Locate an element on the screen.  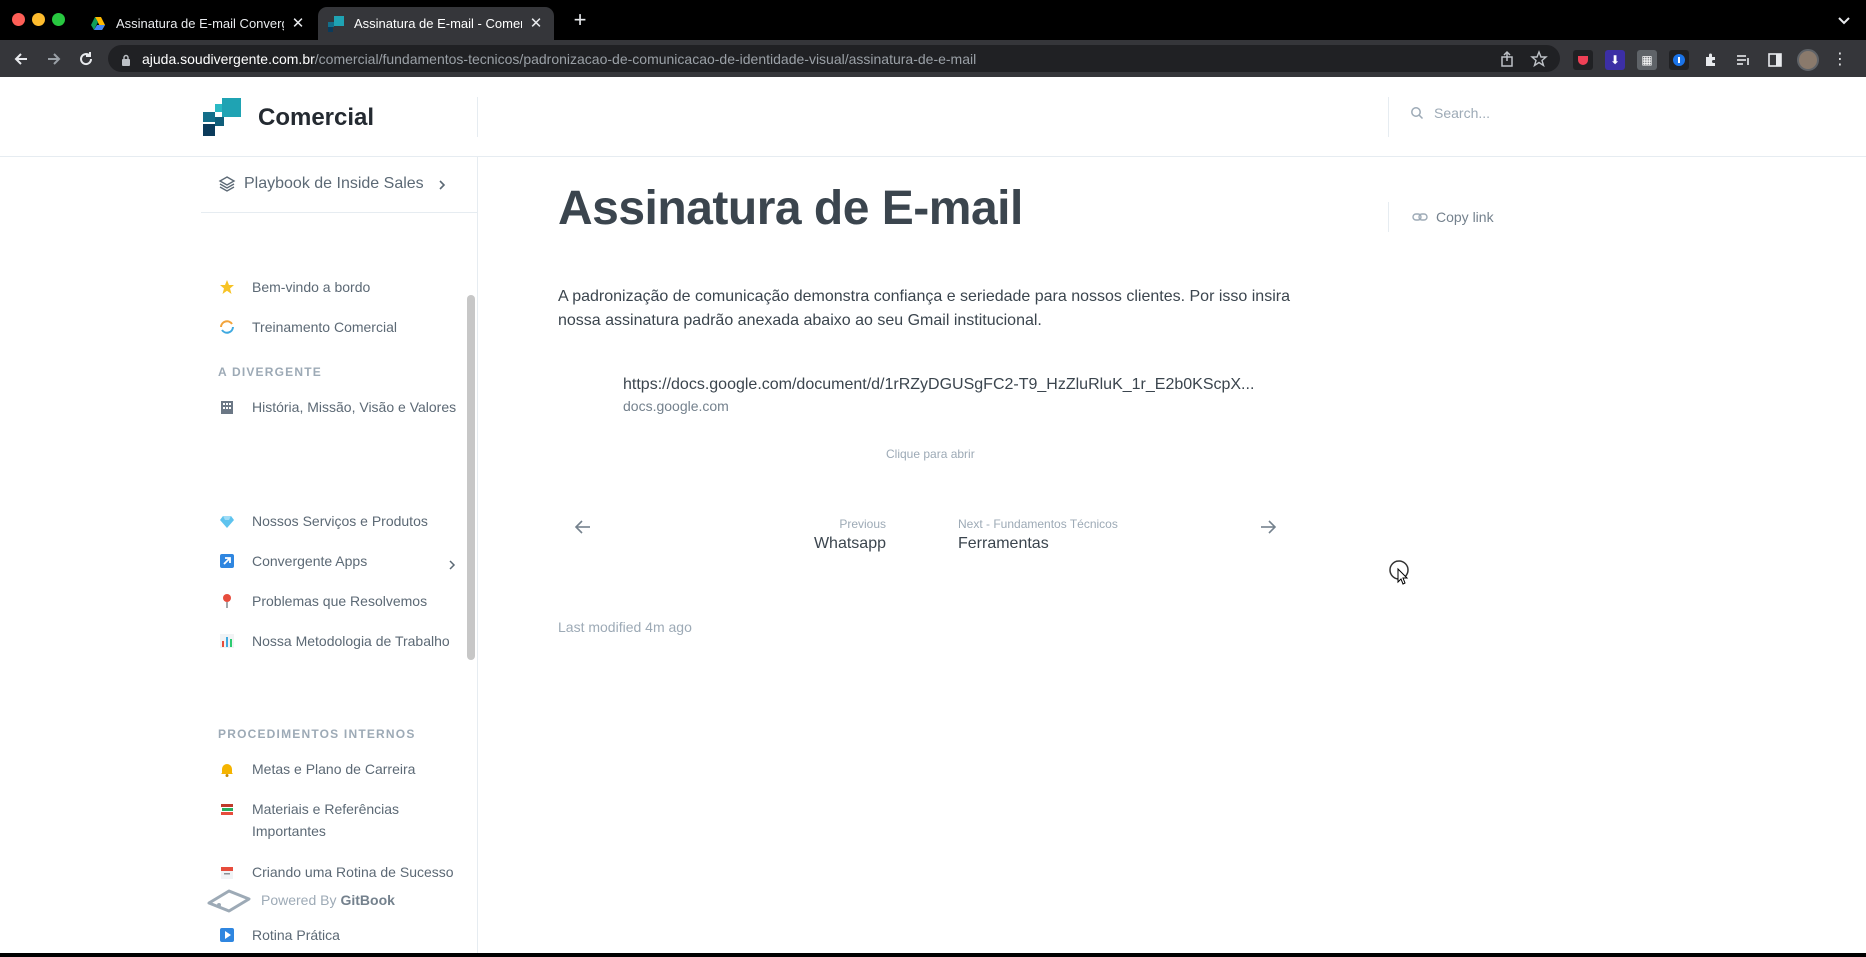
building-icon is located at coordinates (227, 407).